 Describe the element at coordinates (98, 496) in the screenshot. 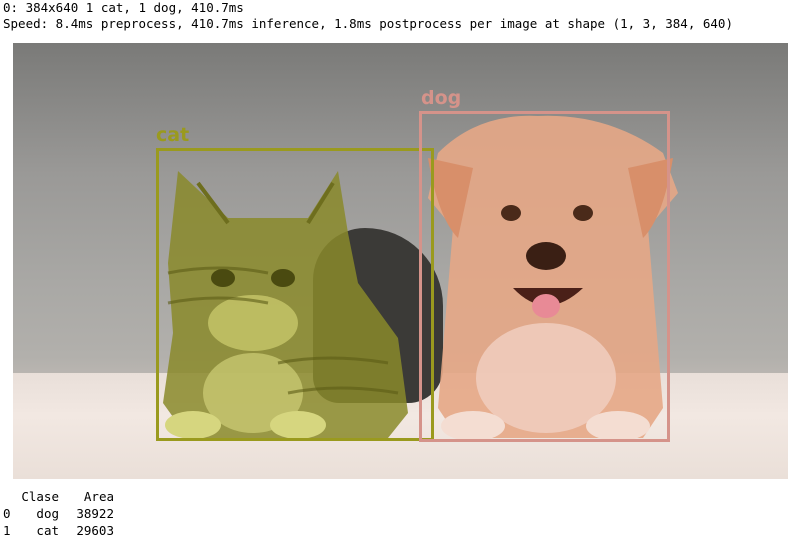

I see `header-area: Area` at that location.